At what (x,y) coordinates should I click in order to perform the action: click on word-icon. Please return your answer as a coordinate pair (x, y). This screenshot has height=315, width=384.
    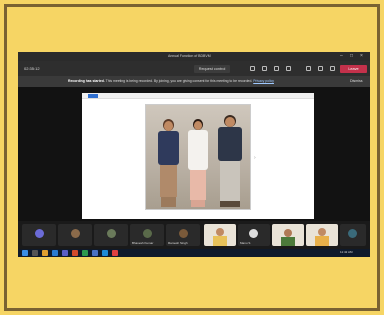
    Looking at the image, I should click on (95, 253).